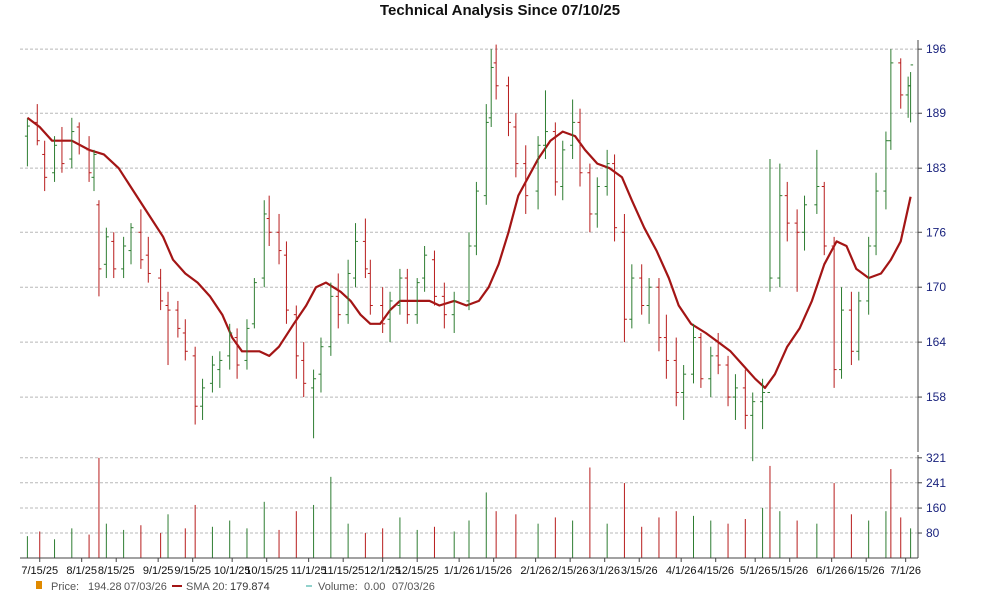 This screenshot has width=1000, height=600. Describe the element at coordinates (343, 571) in the screenshot. I see `date-tick-label: 11/15/25` at that location.